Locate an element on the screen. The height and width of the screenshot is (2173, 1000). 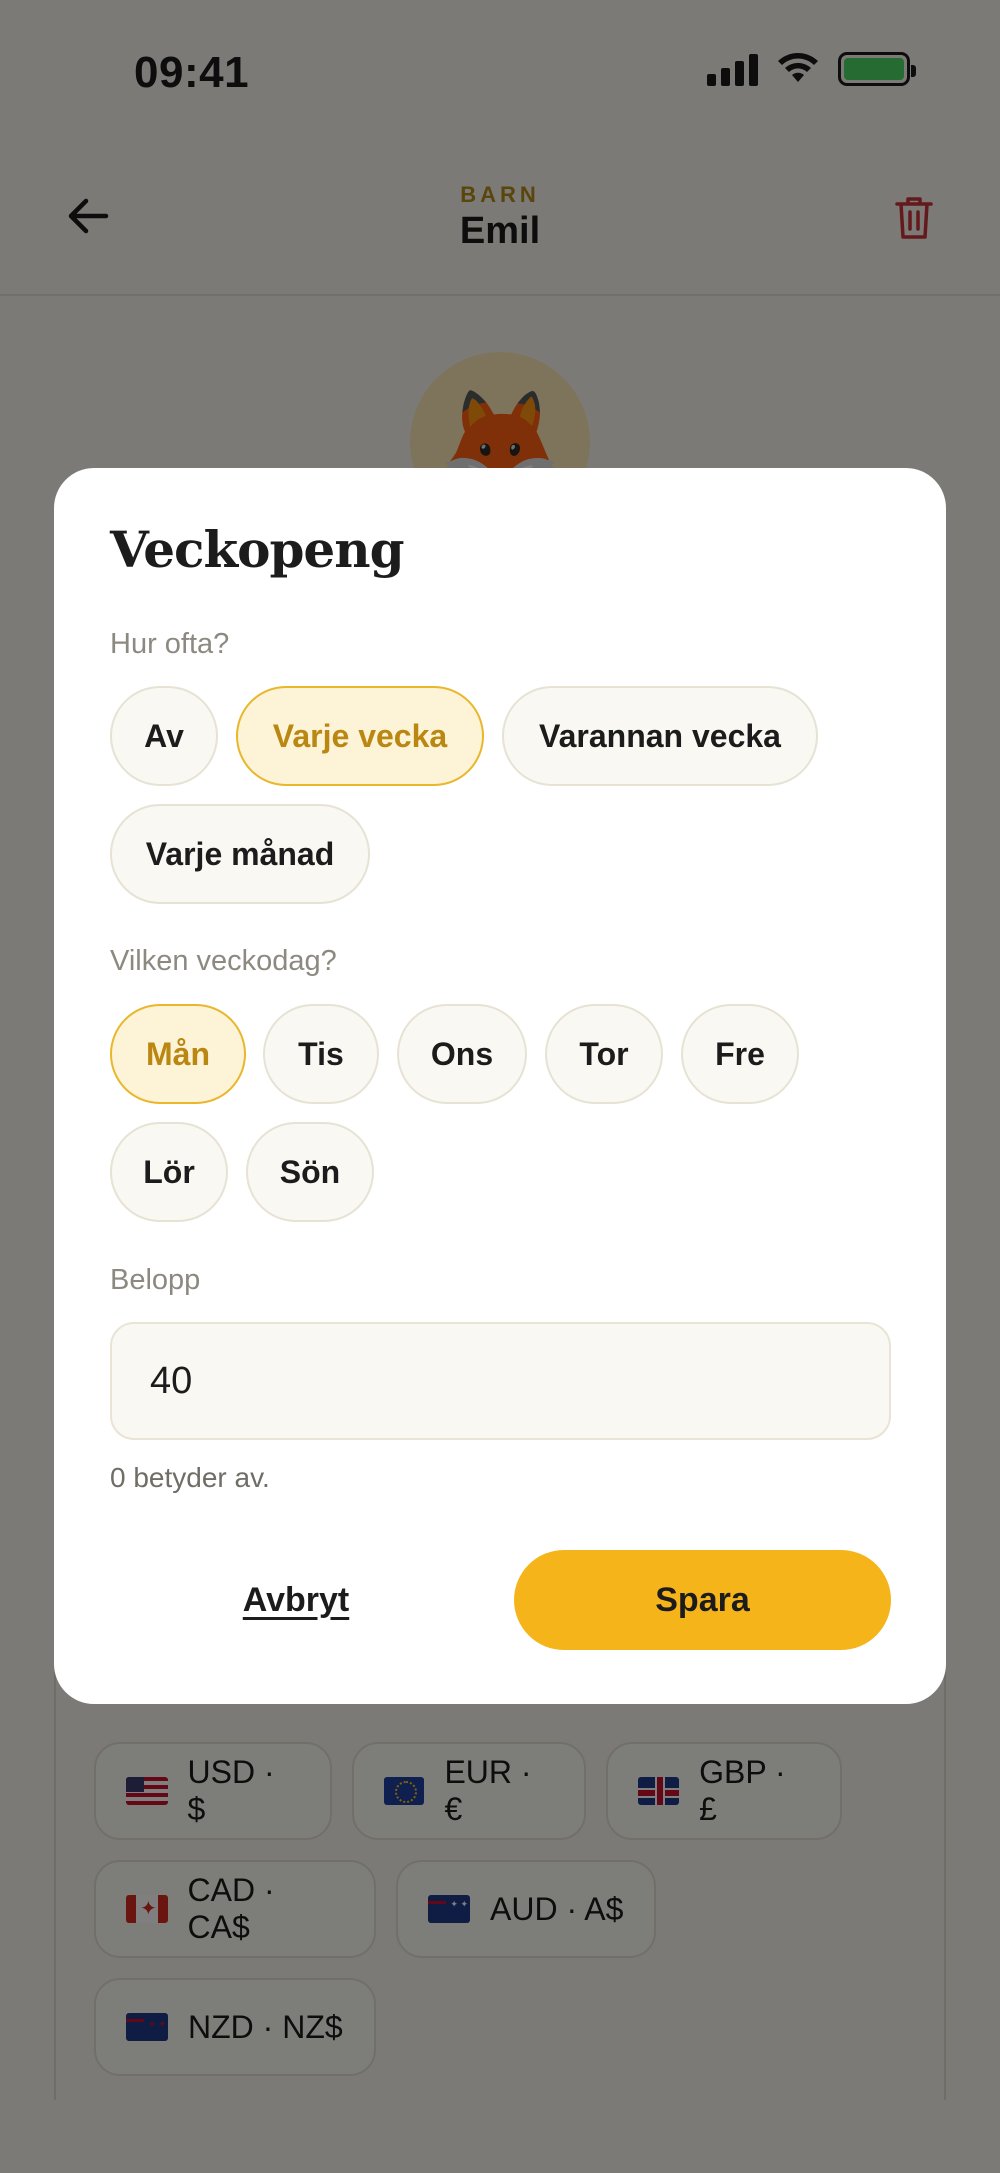
frequency-option-weekly: Varje vecka is located at coordinates (360, 736).